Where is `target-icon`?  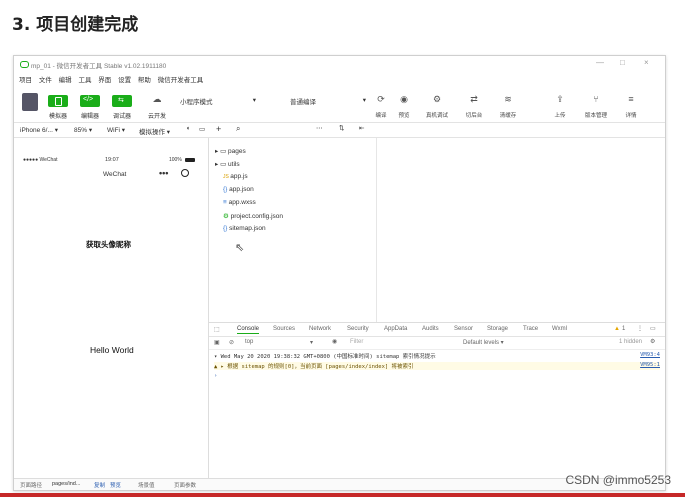
target-icon is located at coordinates (185, 173).